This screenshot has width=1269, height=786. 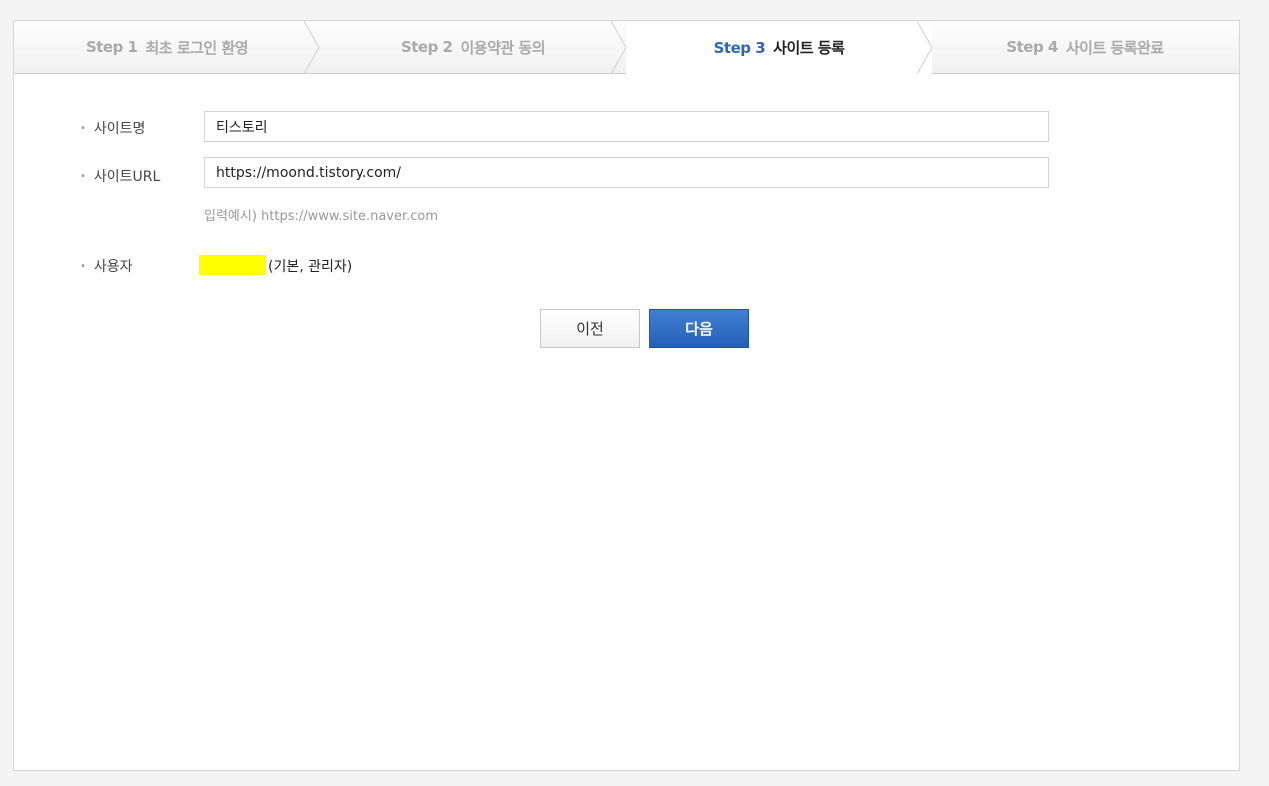 I want to click on step-1: Step 1 최초 로그인 환영, so click(x=167, y=47).